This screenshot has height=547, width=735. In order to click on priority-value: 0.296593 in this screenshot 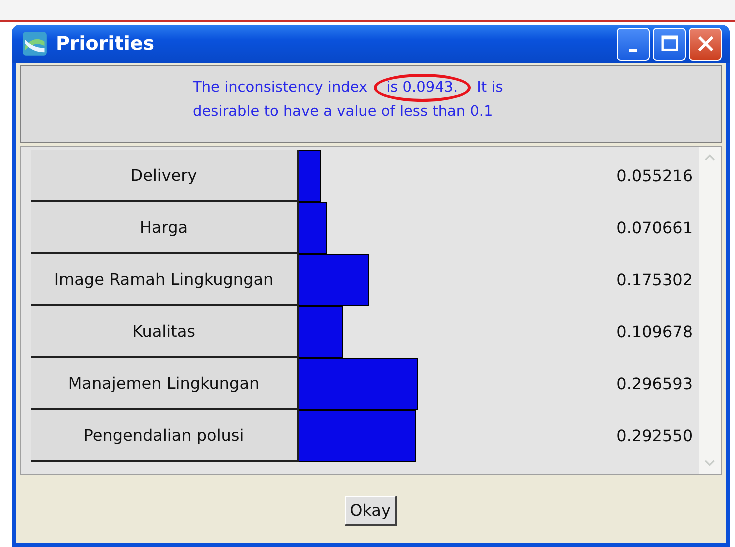, I will do `click(654, 384)`.